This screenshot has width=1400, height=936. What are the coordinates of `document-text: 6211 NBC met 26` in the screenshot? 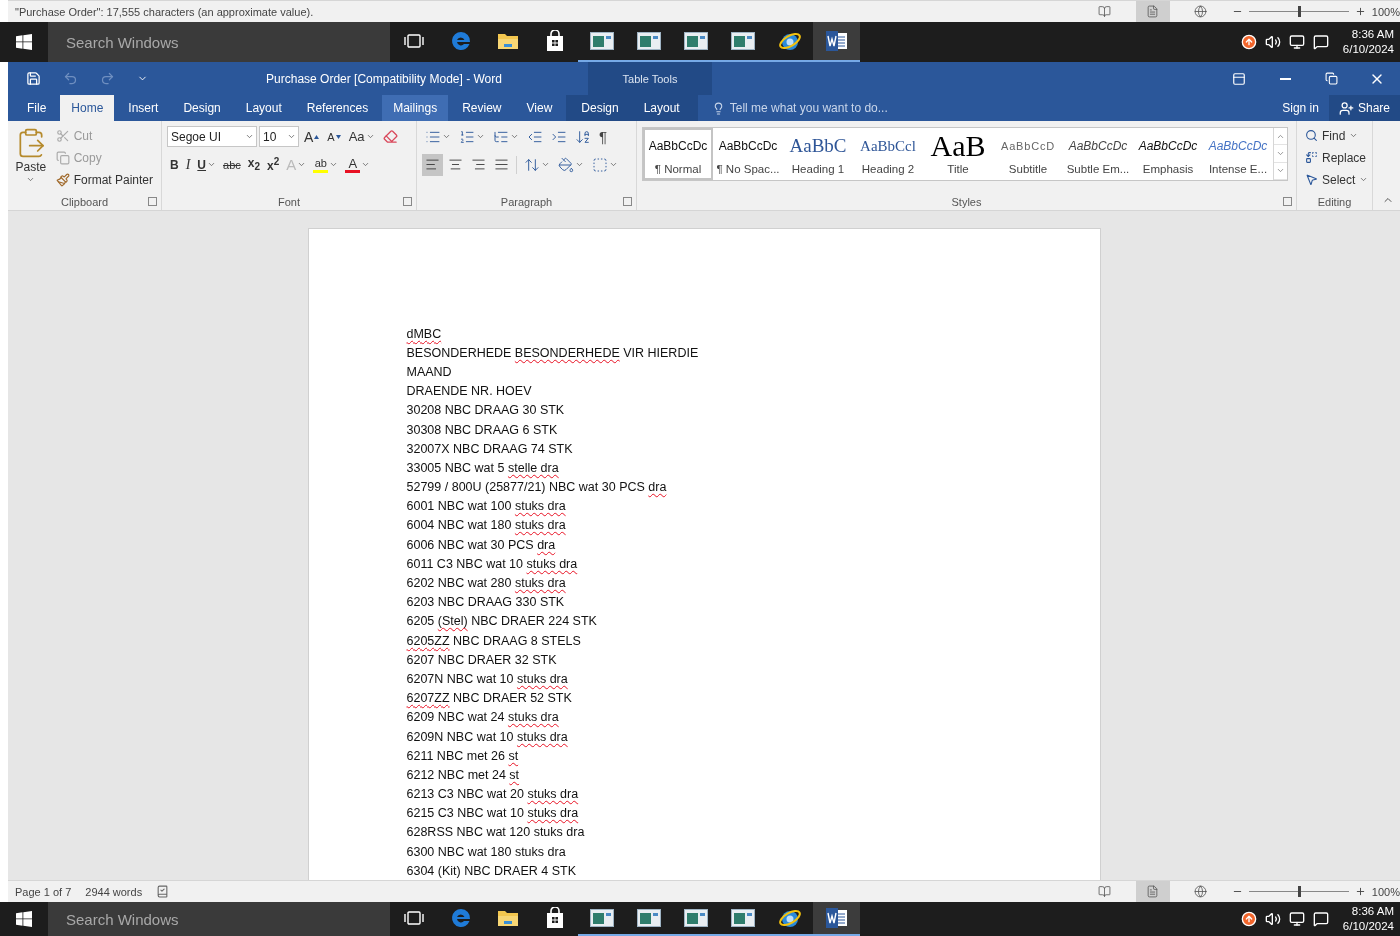 It's located at (456, 755).